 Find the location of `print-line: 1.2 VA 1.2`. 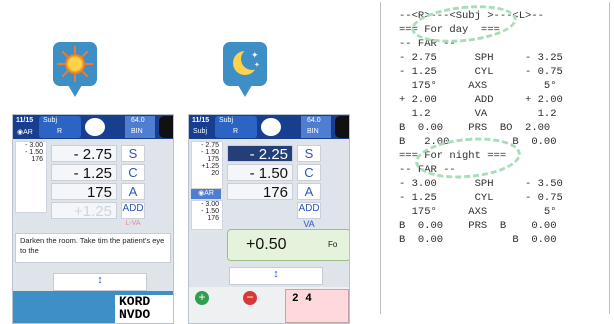

print-line: 1.2 VA 1.2 is located at coordinates (478, 114).